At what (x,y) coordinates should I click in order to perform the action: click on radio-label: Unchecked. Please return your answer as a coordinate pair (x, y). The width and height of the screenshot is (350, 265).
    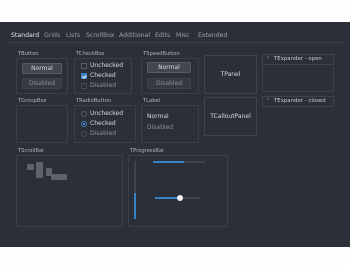
    Looking at the image, I should click on (107, 113).